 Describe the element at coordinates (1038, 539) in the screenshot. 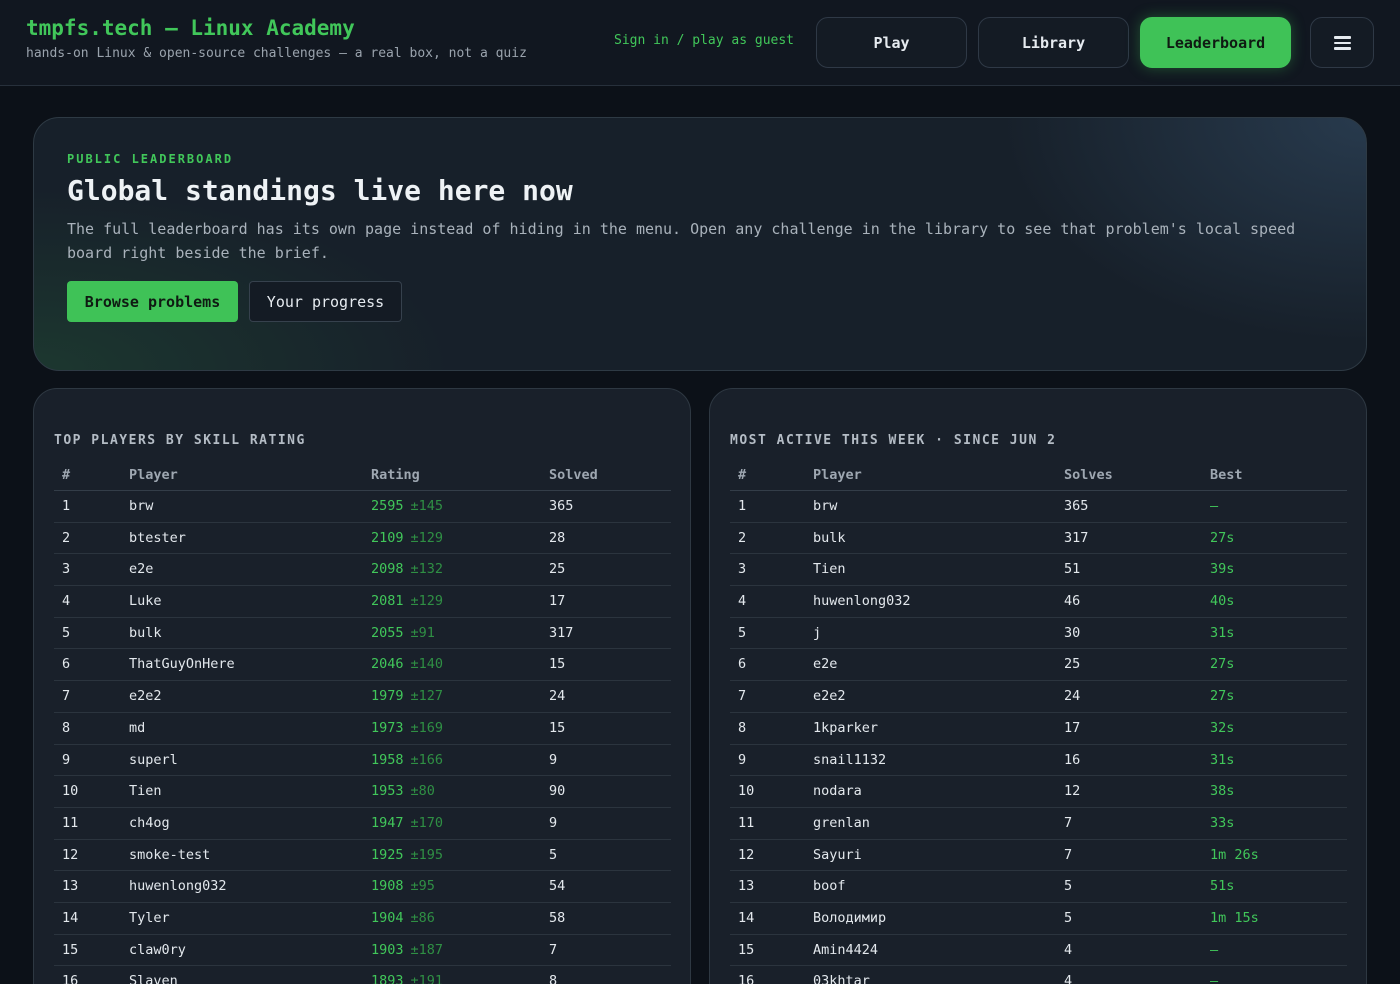

I see `table-row: 2 bulk 317 27s` at that location.